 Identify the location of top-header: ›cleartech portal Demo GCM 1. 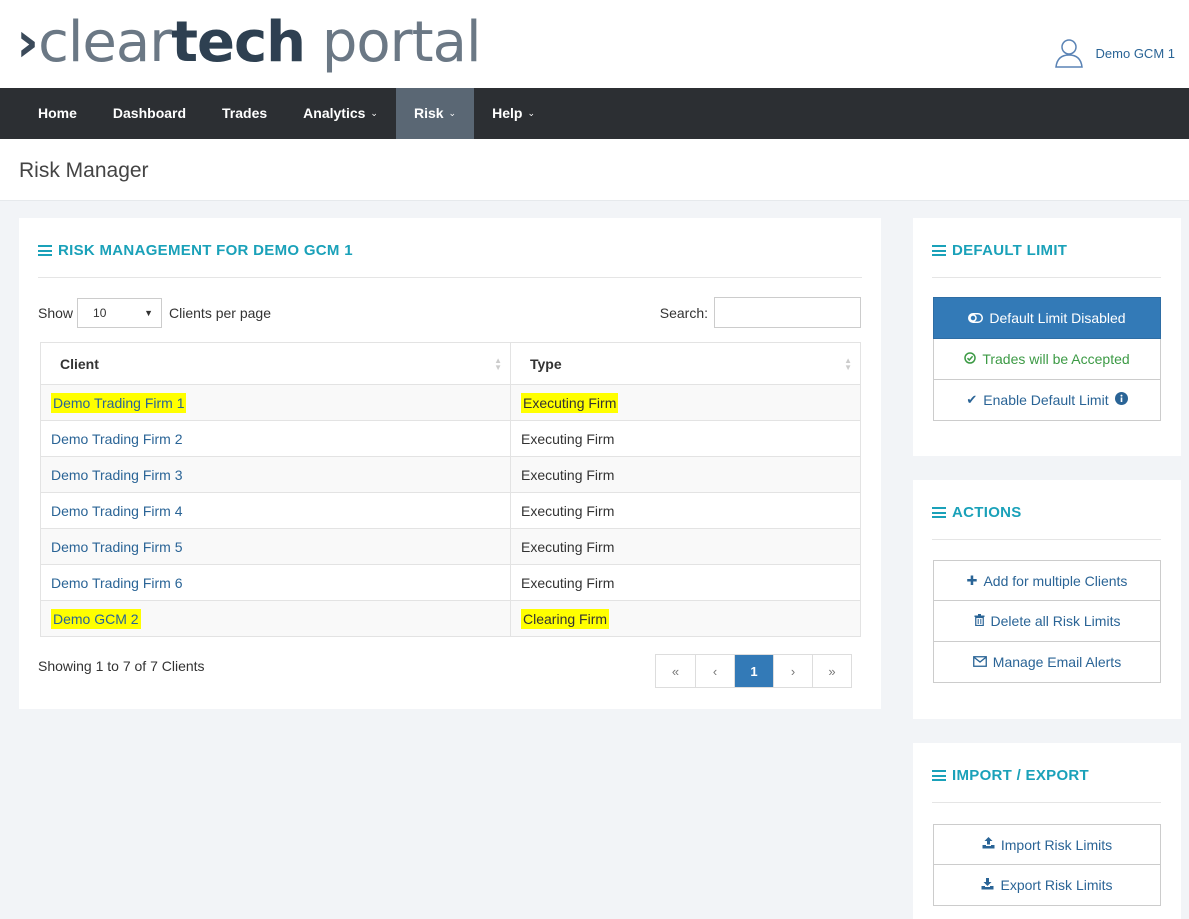
(594, 44).